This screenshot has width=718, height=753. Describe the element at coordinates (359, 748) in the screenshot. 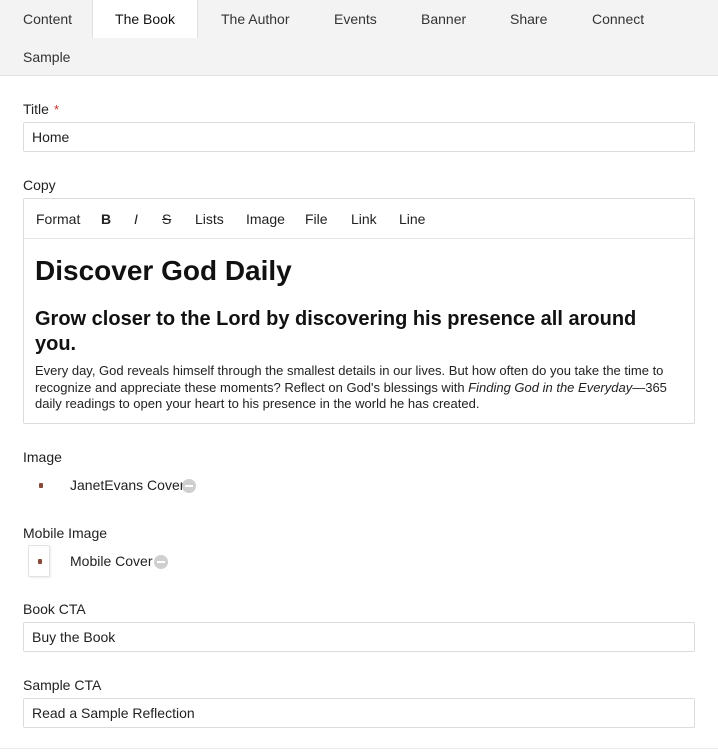

I see `divider` at that location.